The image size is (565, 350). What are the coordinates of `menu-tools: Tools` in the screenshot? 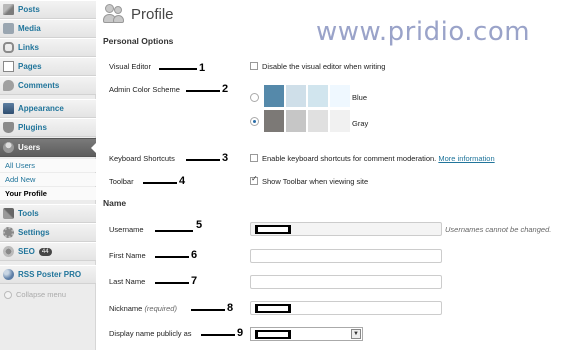 It's located at (48, 213).